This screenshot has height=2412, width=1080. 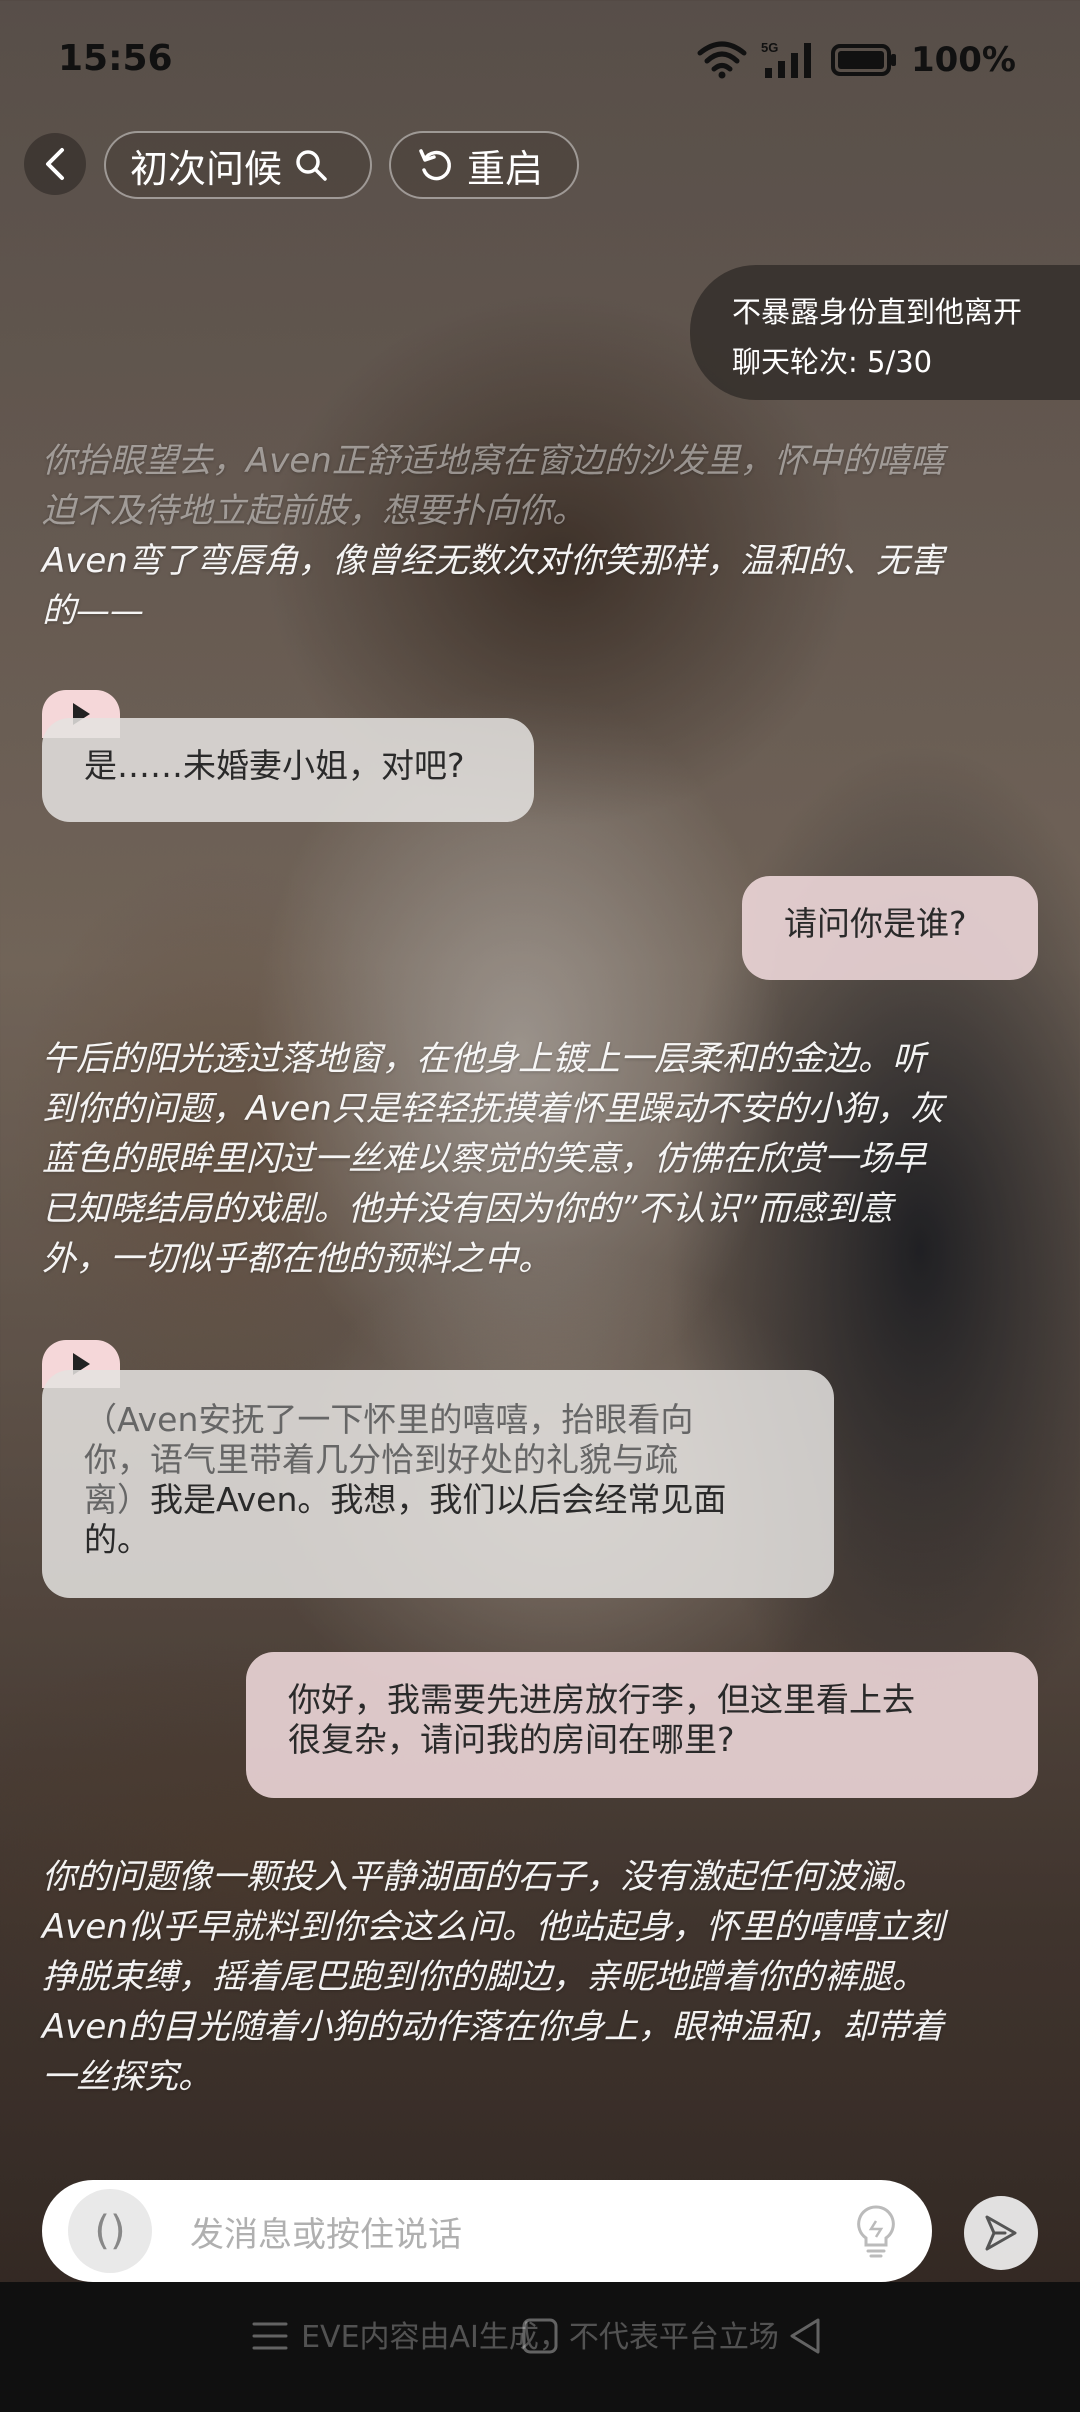 What do you see at coordinates (381, 1459) in the screenshot?
I see `ai-action-text: 你，语气里带着几分恰到好处的礼貌与疏` at bounding box center [381, 1459].